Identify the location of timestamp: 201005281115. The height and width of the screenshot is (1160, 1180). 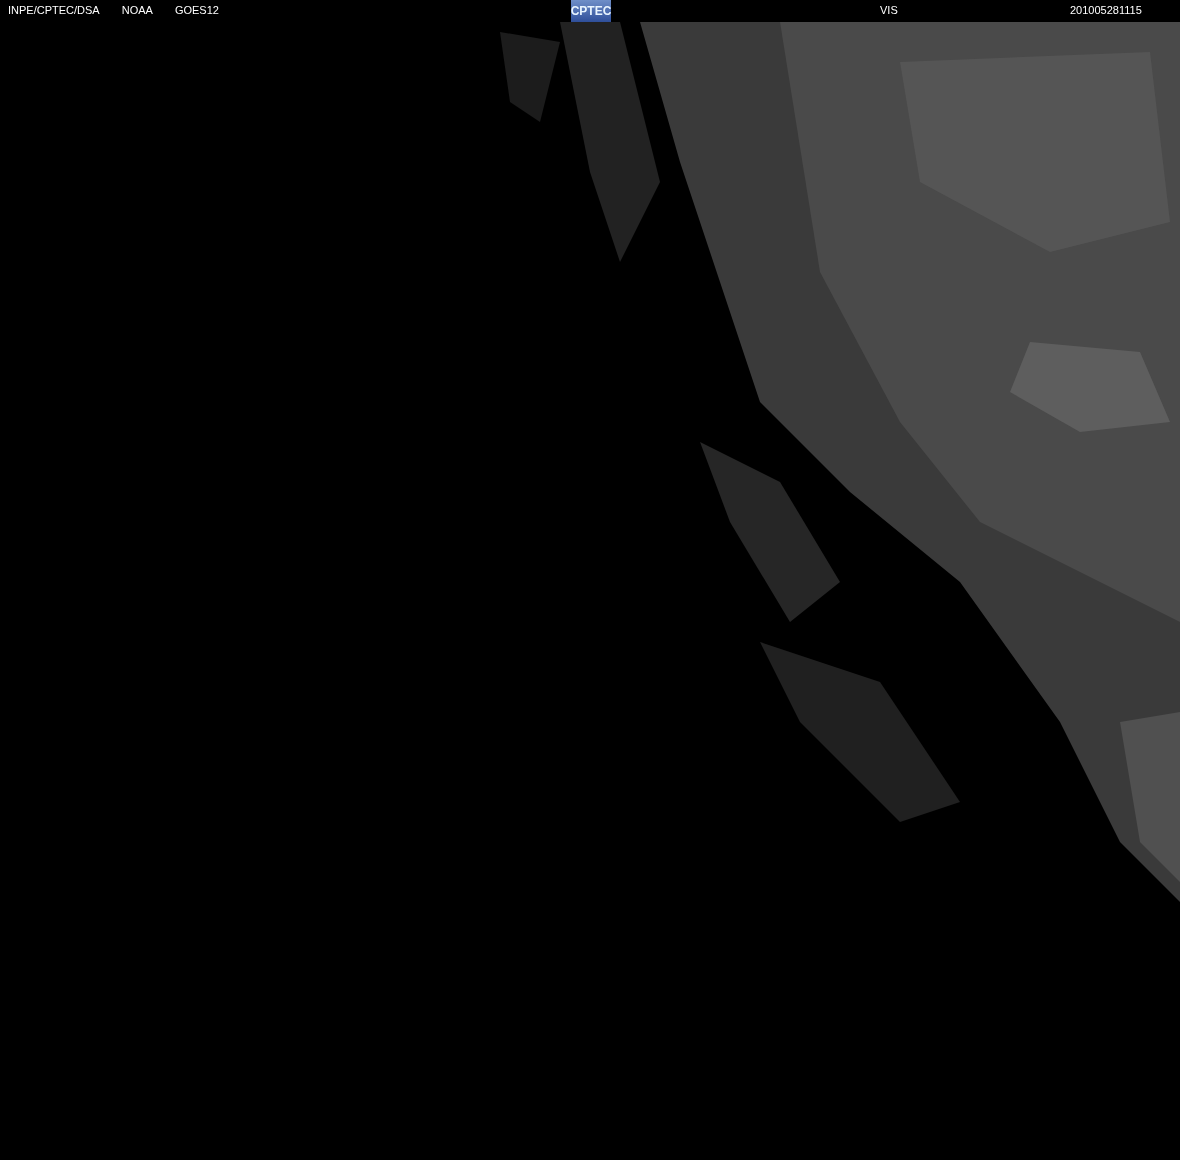
(1106, 10).